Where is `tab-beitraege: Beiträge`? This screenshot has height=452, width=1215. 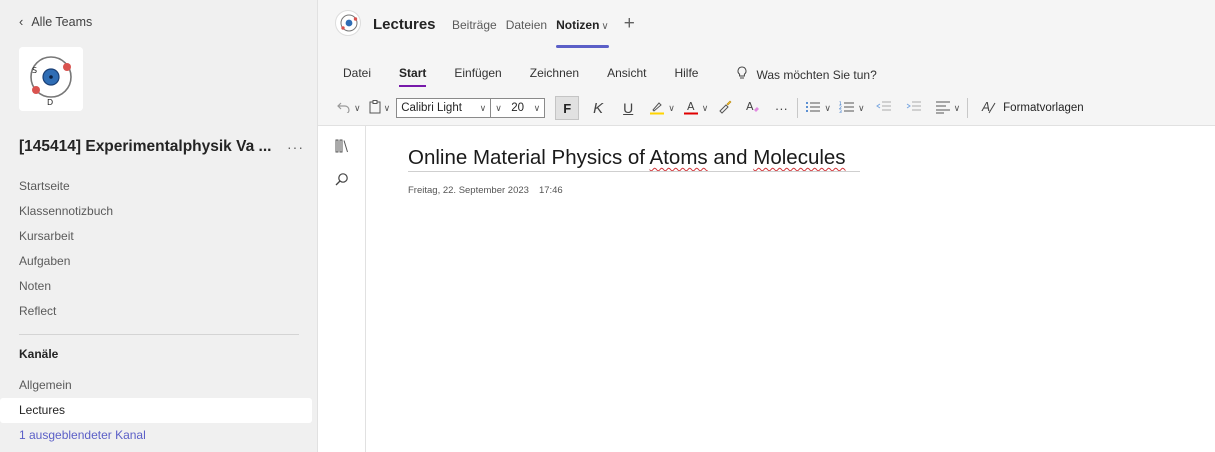 tab-beitraege: Beiträge is located at coordinates (474, 24).